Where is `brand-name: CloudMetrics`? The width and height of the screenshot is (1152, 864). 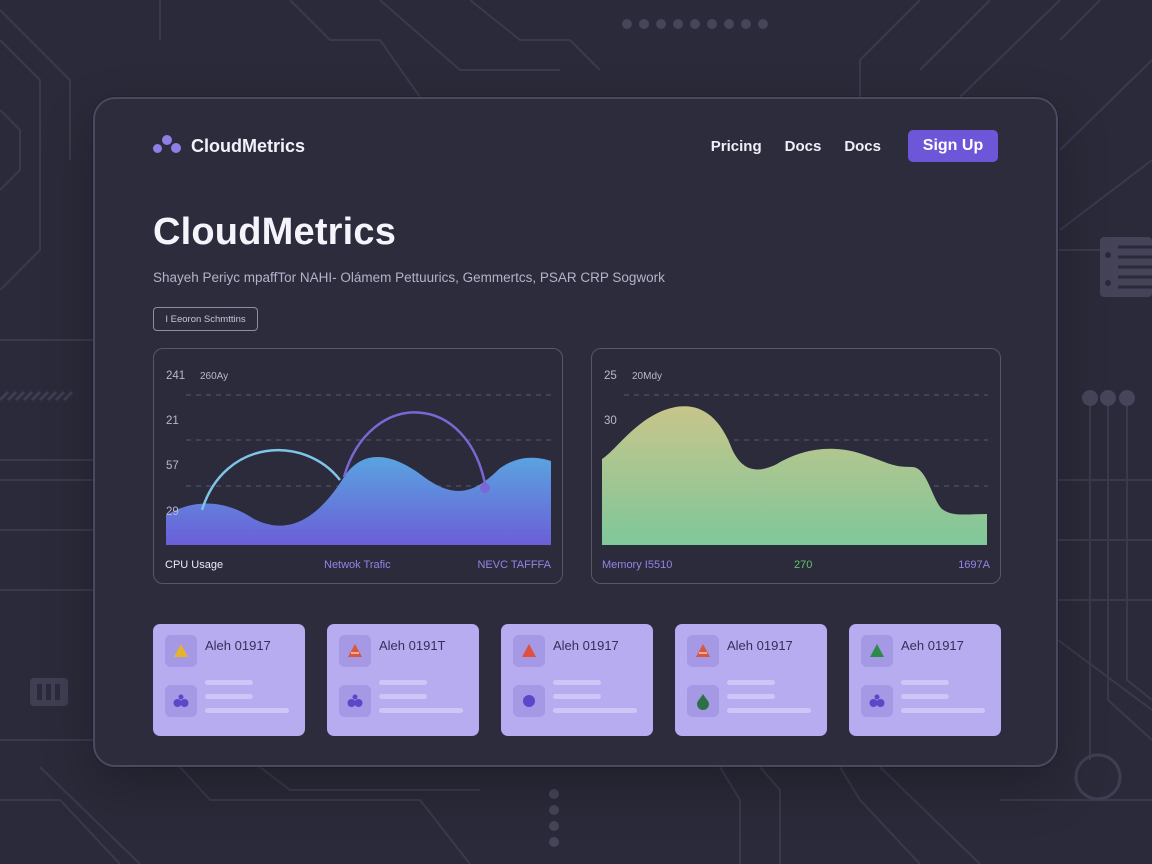
brand-name: CloudMetrics is located at coordinates (248, 145).